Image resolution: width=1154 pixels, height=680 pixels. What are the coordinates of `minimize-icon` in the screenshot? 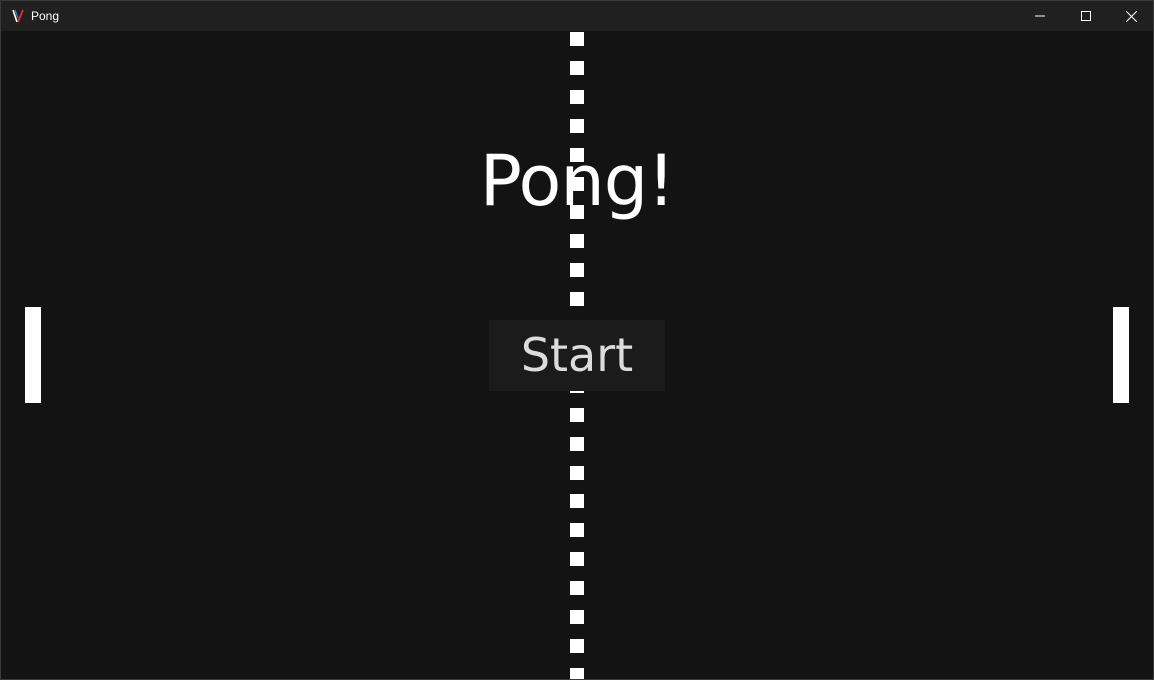 It's located at (1040, 16).